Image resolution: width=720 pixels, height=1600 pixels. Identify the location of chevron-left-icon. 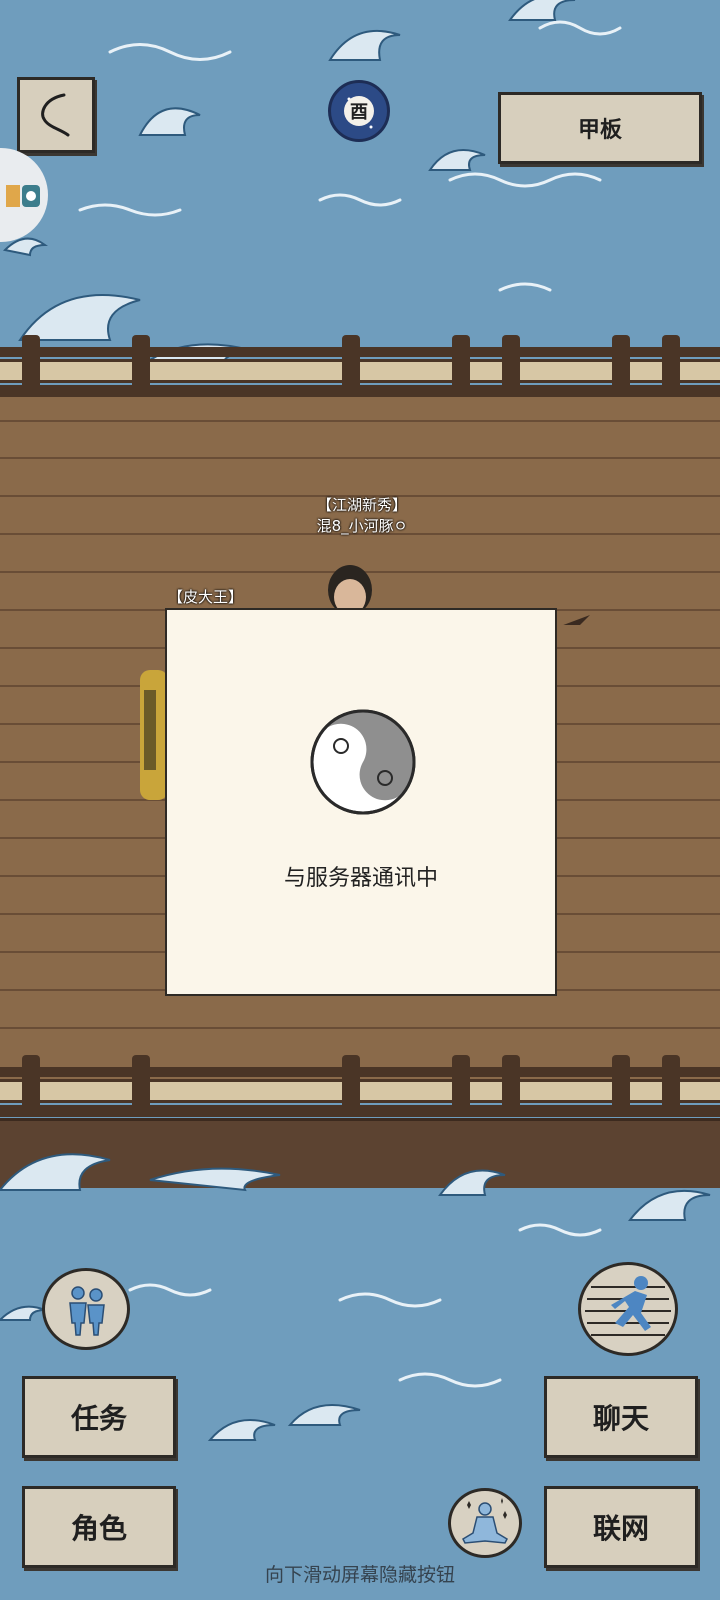
(55, 115).